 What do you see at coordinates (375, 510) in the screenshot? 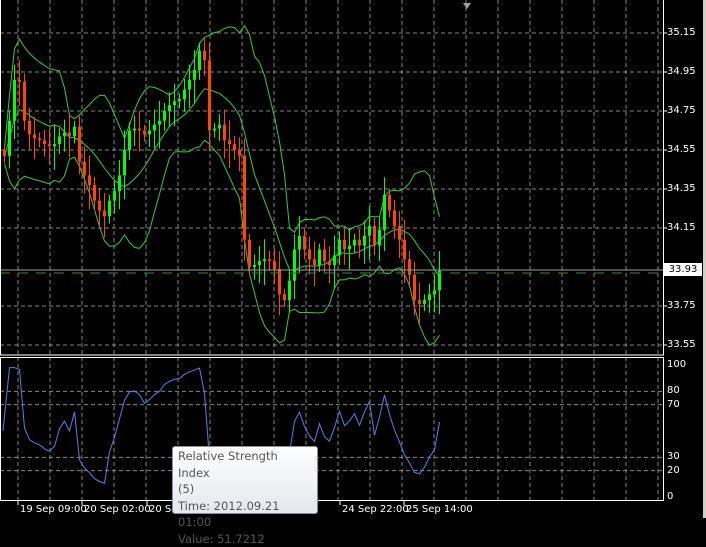
I see `time-label: 24 Sep 22:00` at bounding box center [375, 510].